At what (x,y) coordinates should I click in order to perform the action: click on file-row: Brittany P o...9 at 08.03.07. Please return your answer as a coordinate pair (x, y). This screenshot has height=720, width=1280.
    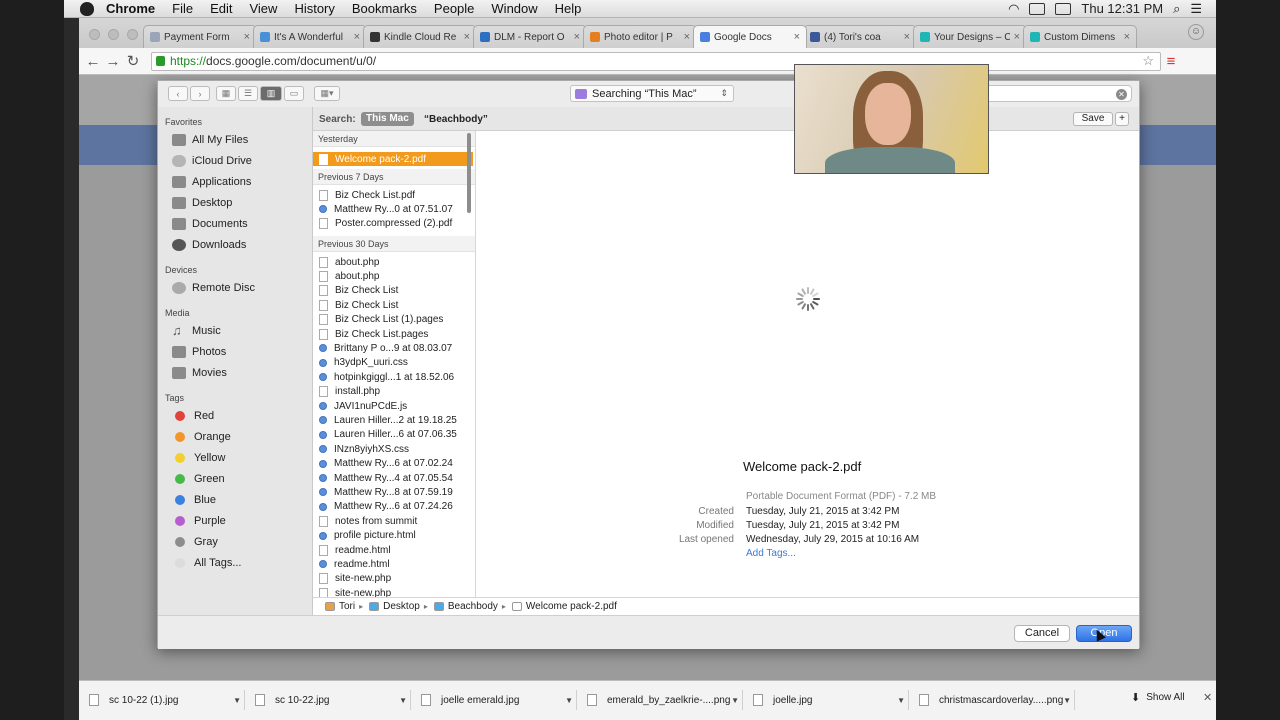
    Looking at the image, I should click on (393, 348).